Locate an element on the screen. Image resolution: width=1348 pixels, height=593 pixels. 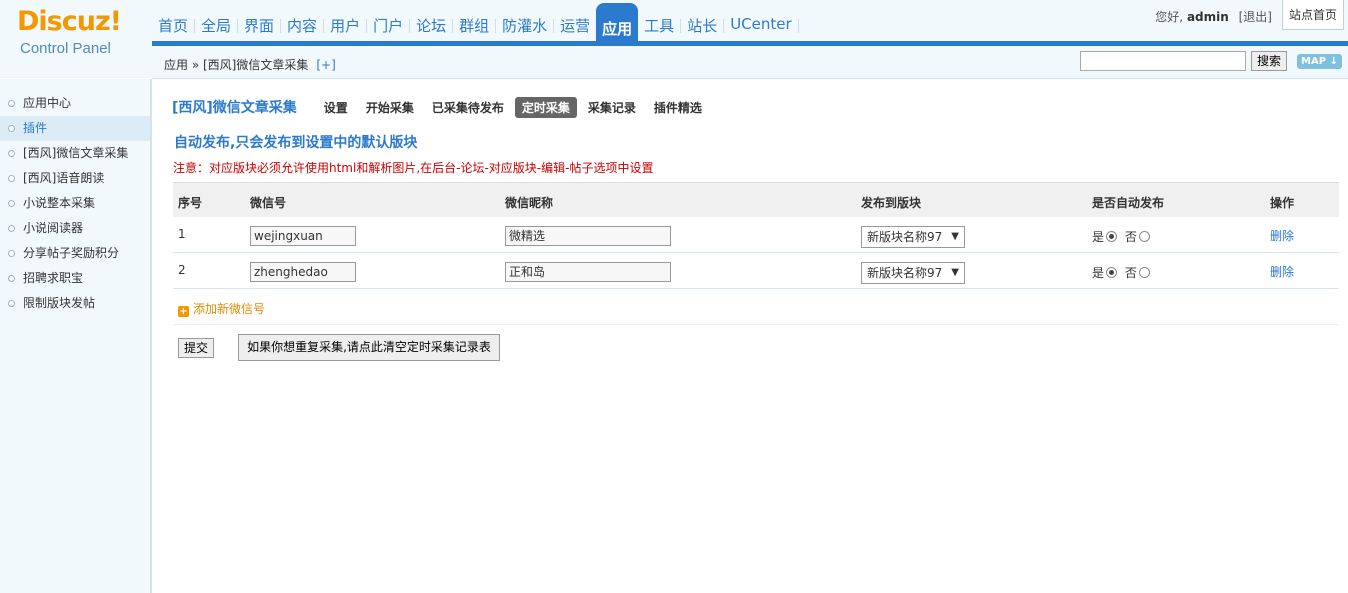
user-area: 您好, admin [退出] is located at coordinates (1213, 16).